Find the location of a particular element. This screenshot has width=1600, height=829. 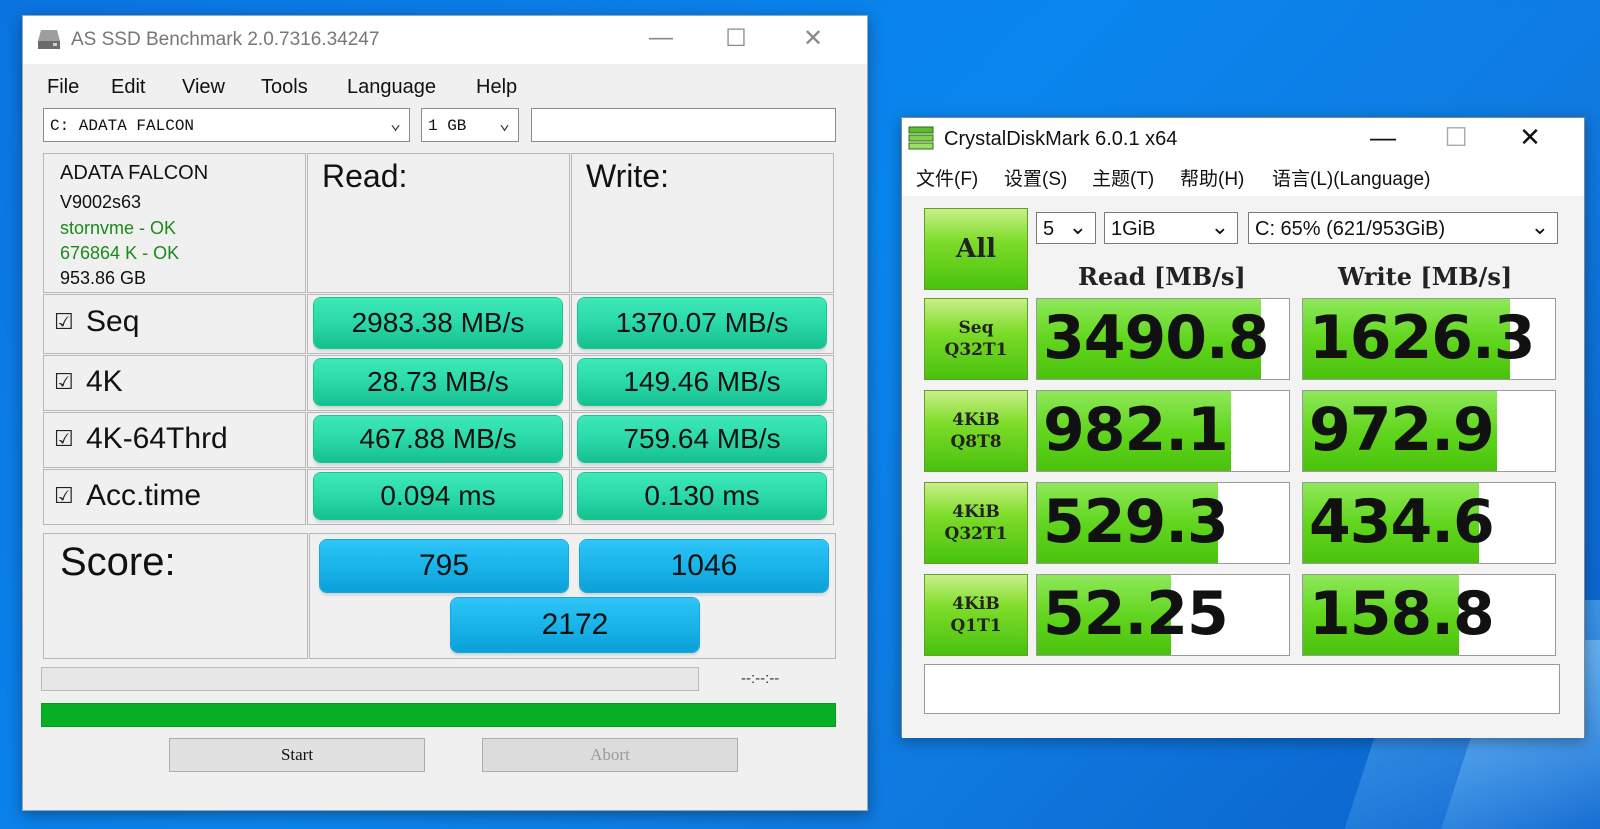

score-total: 2172 is located at coordinates (575, 625).